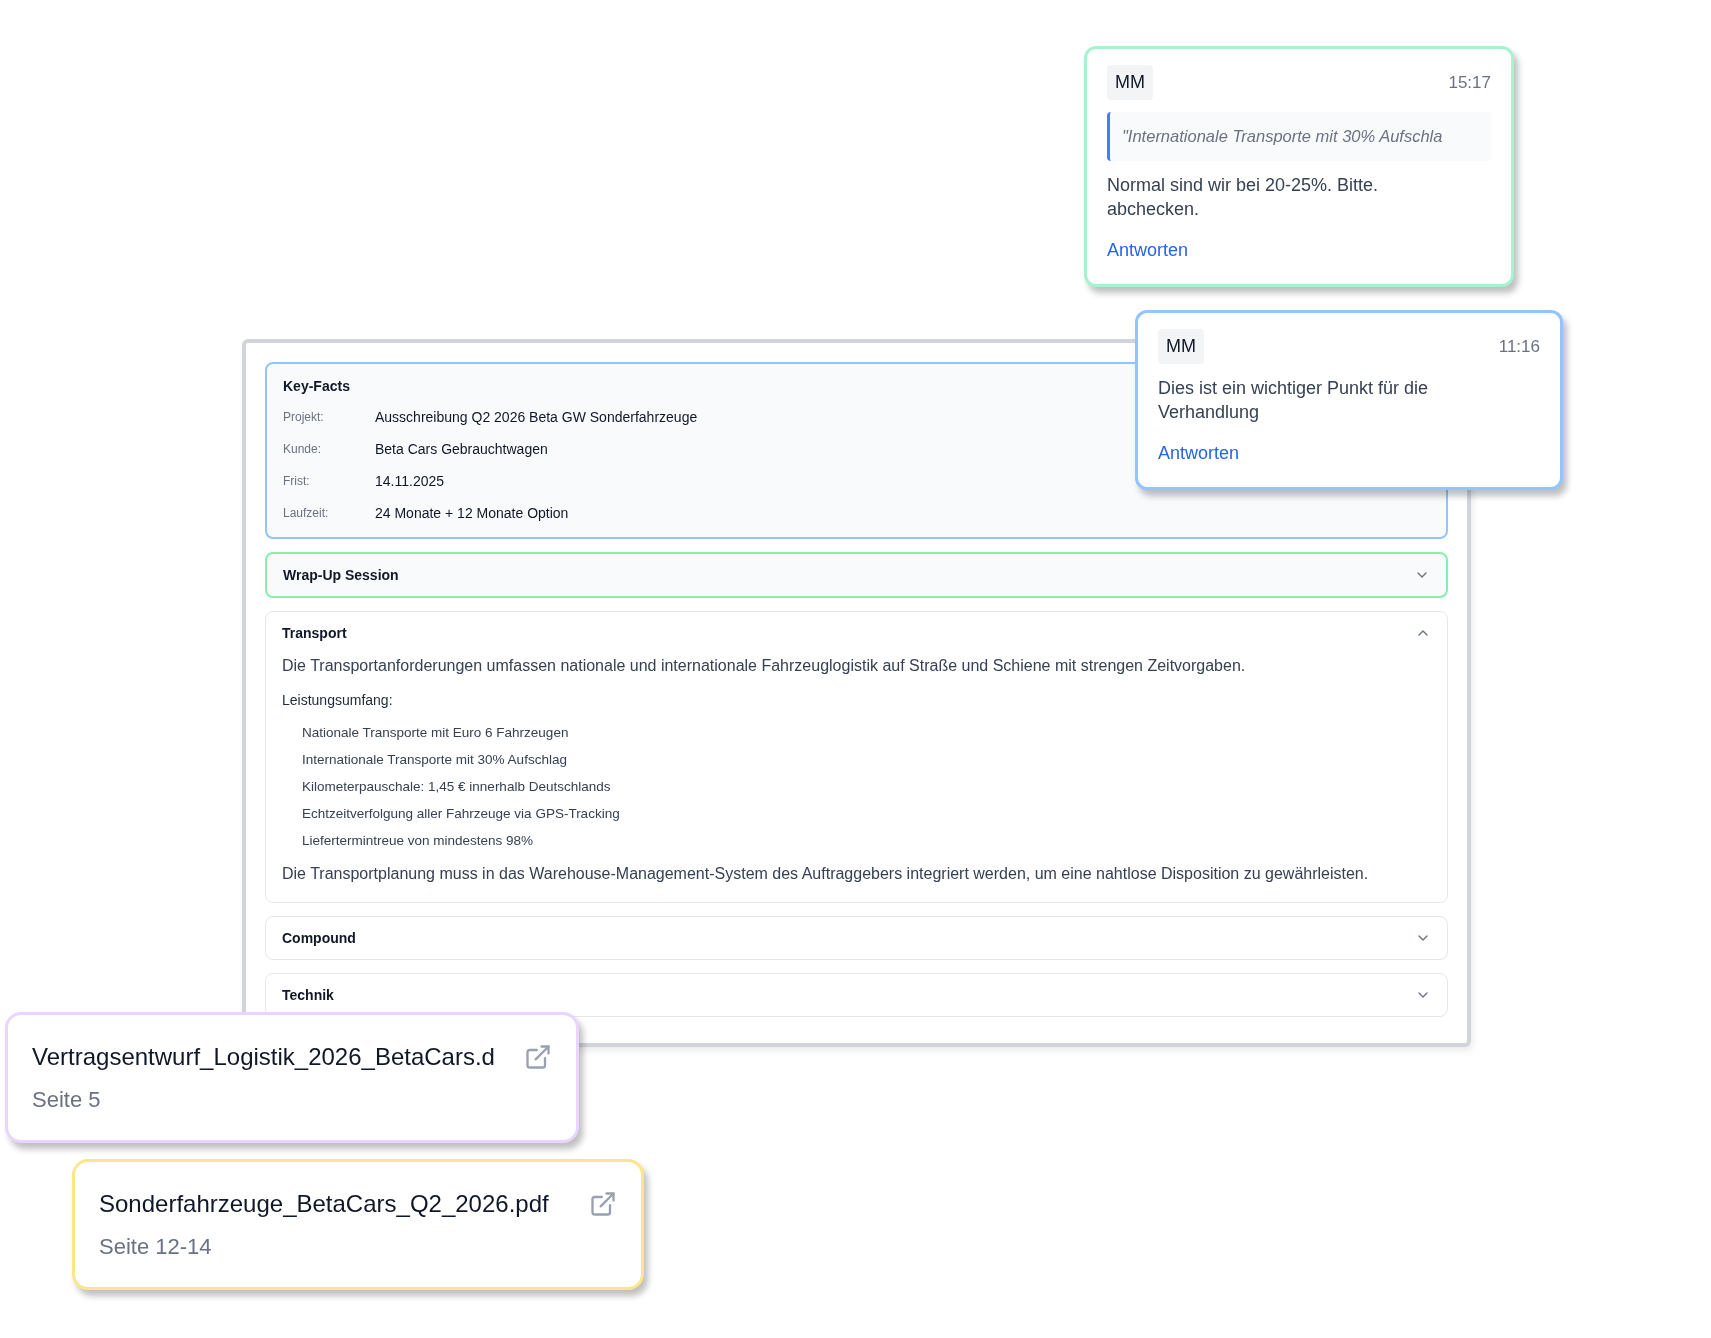 Image resolution: width=1711 pixels, height=1338 pixels. What do you see at coordinates (324, 1204) in the screenshot?
I see `file-name: Sonderfahrzeuge_BetaCars_Q2_2026.pdf` at bounding box center [324, 1204].